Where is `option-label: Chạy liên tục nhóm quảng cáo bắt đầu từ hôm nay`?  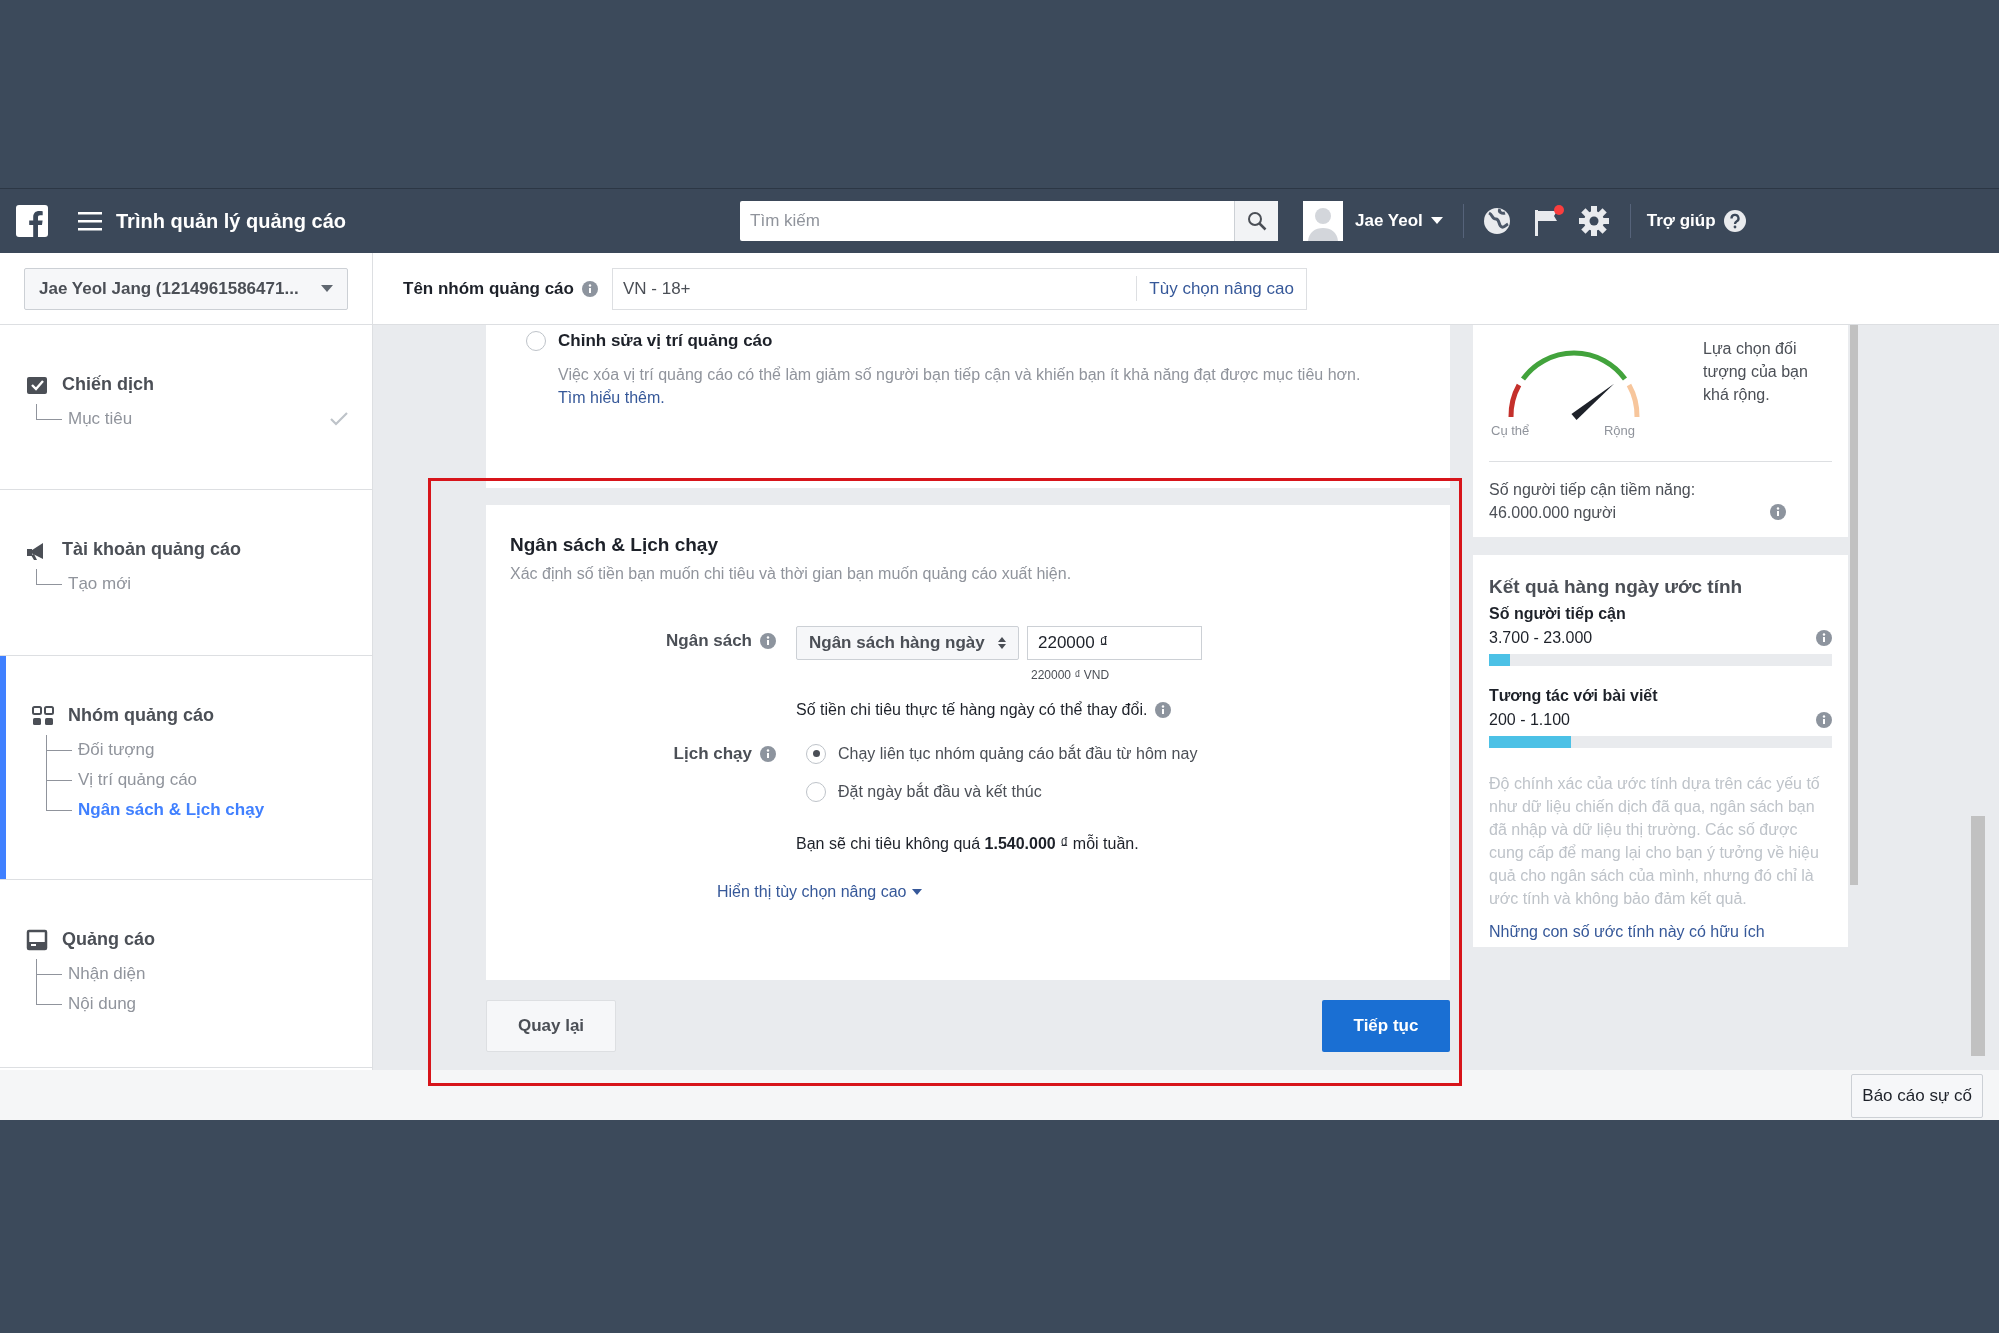
option-label: Chạy liên tục nhóm quảng cáo bắt đầu từ hôm nay is located at coordinates (1018, 753).